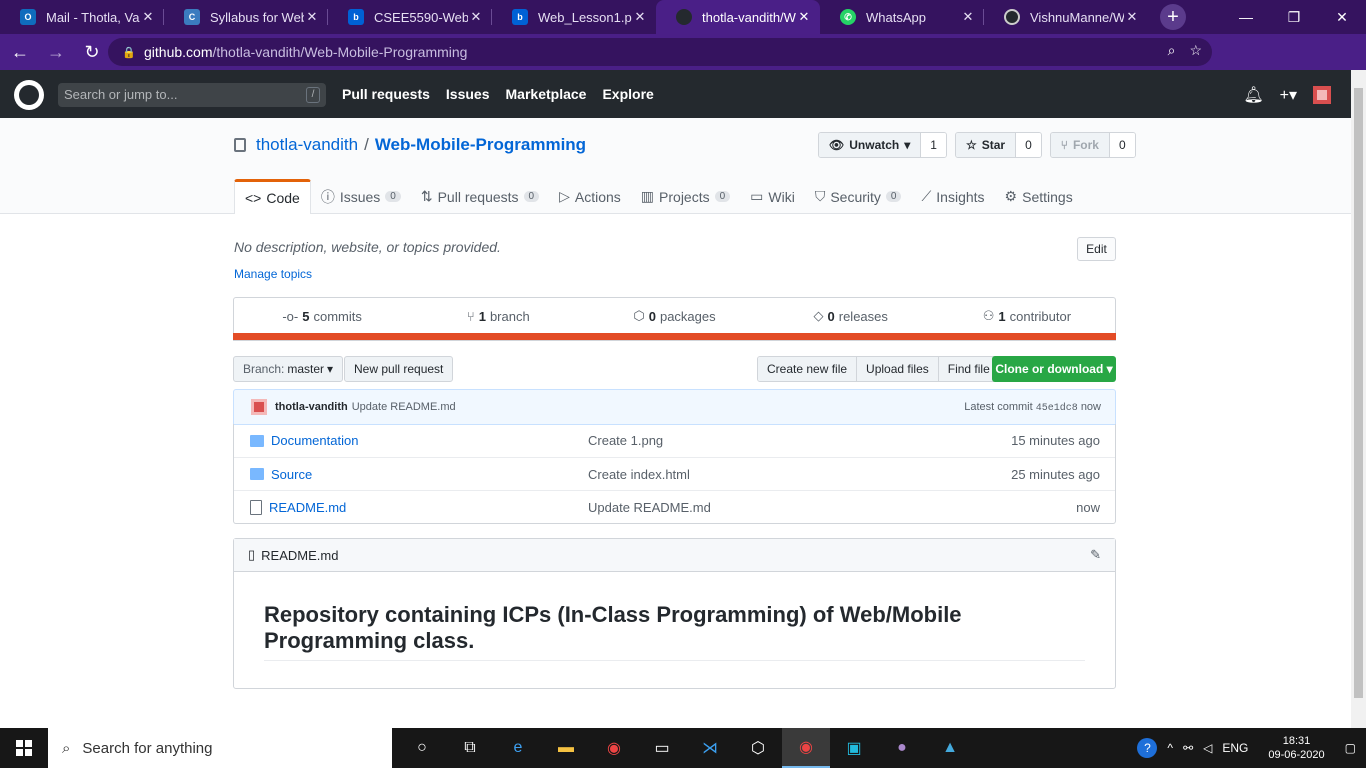 This screenshot has height=768, width=1366. Describe the element at coordinates (129, 52) in the screenshot. I see `lock-icon: 🔒` at that location.